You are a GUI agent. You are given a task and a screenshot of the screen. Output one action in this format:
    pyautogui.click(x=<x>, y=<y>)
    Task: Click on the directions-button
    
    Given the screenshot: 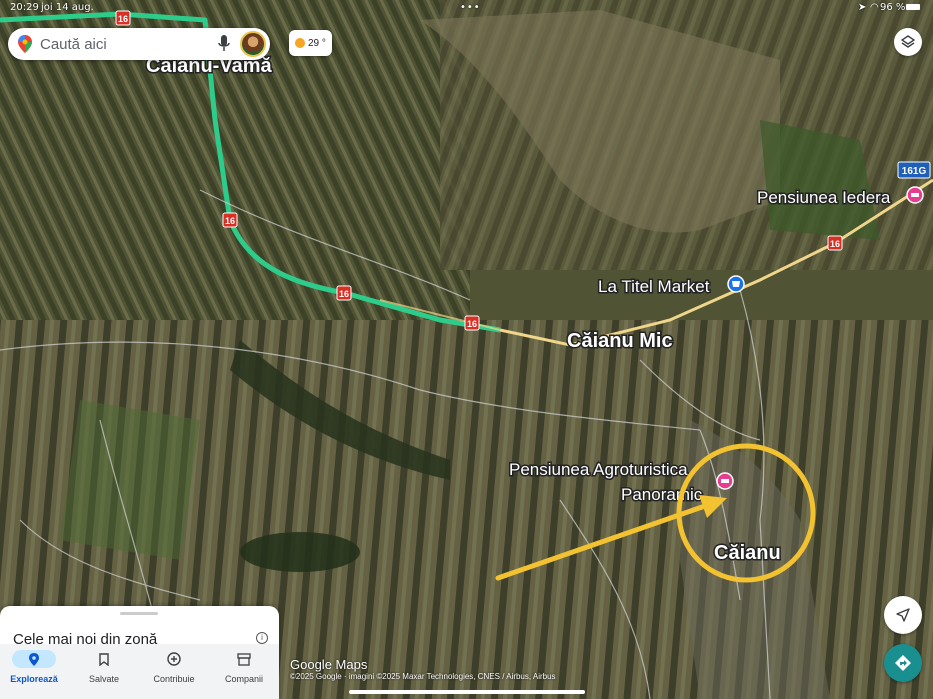 What is the action you would take?
    pyautogui.click(x=903, y=663)
    